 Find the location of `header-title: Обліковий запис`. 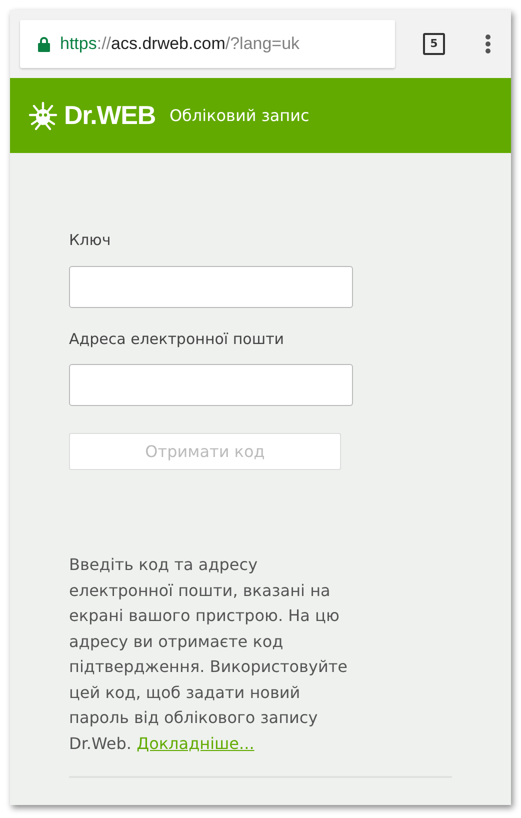

header-title: Обліковий запис is located at coordinates (239, 115).